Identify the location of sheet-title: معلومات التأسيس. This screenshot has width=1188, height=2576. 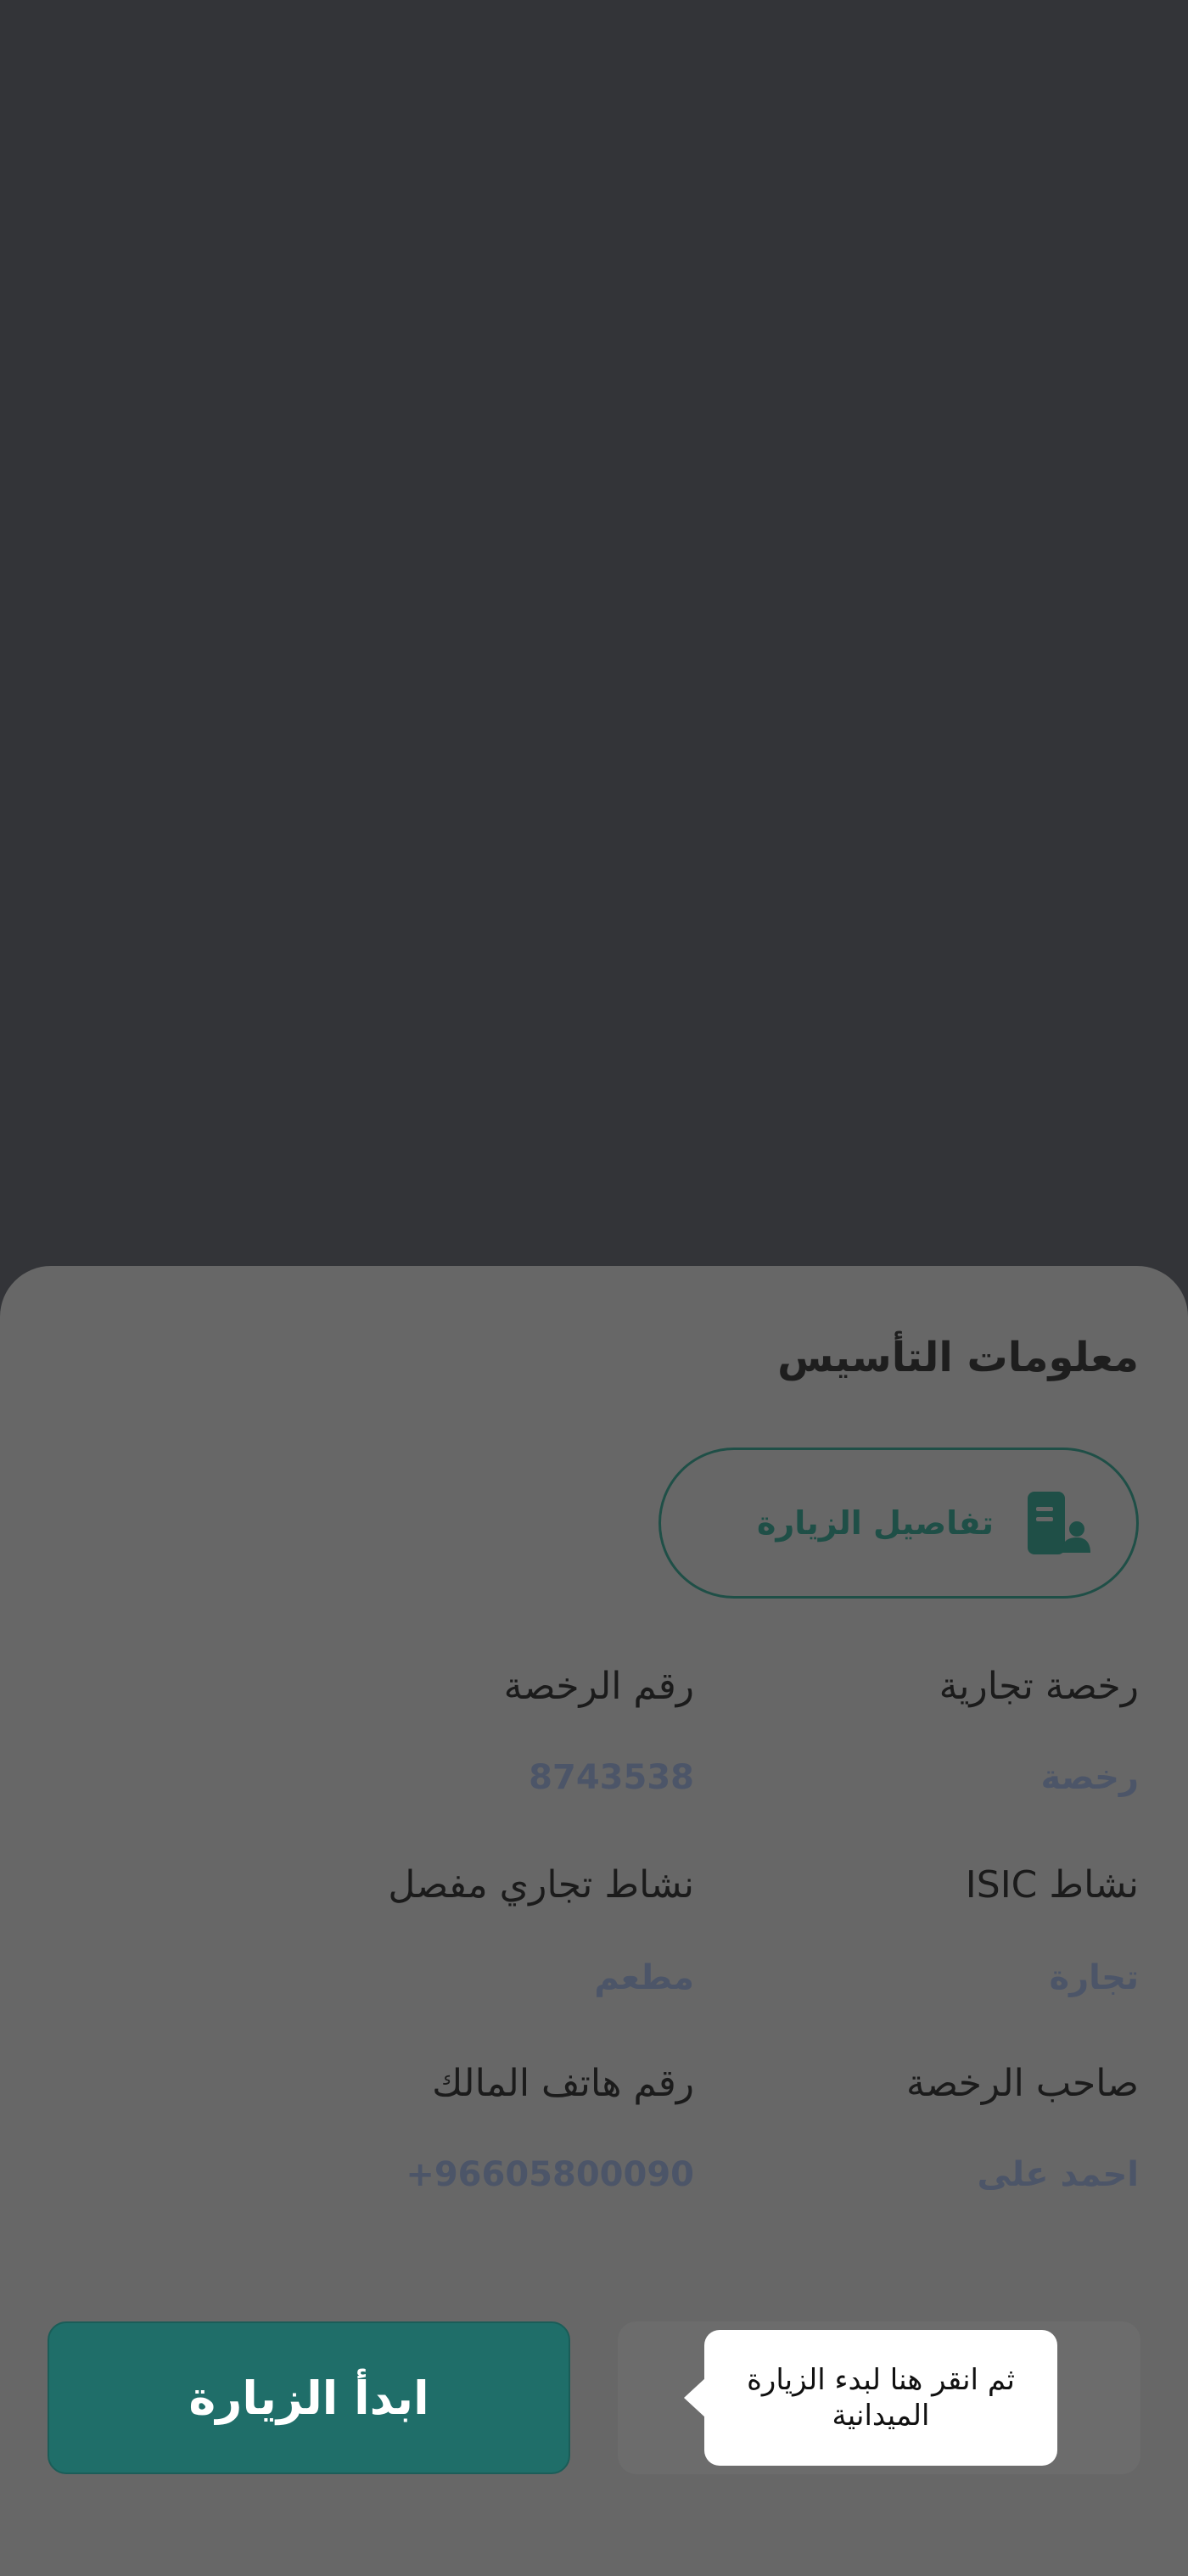
(958, 1357).